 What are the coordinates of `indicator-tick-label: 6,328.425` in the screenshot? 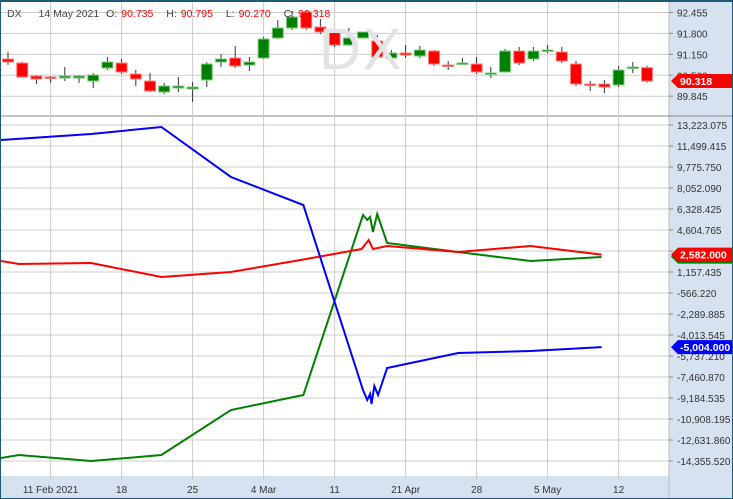 It's located at (699, 210).